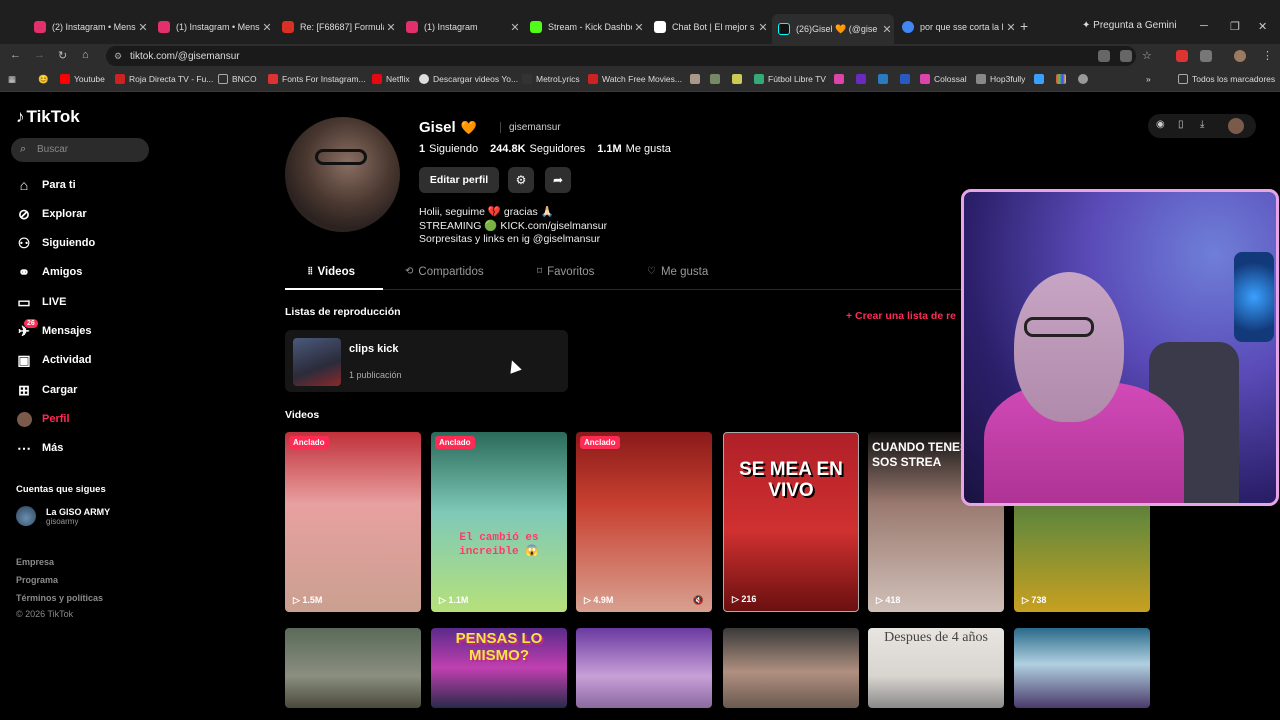  Describe the element at coordinates (1129, 25) in the screenshot. I see `gemini-button: ✦ Pregunta a Gemini` at that location.